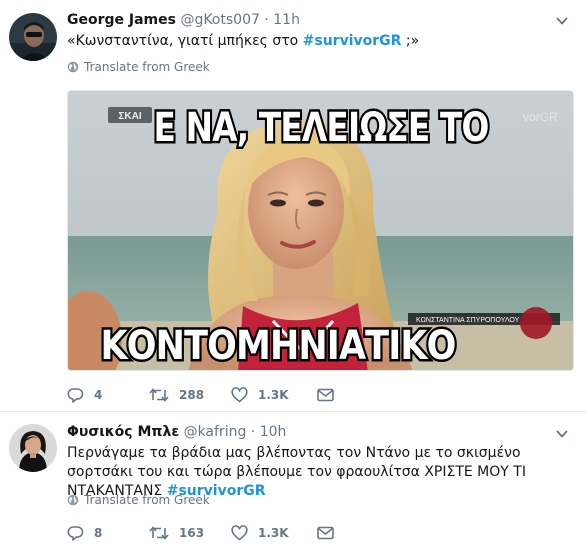 The height and width of the screenshot is (553, 586). I want to click on retweet-count: 163, so click(192, 533).